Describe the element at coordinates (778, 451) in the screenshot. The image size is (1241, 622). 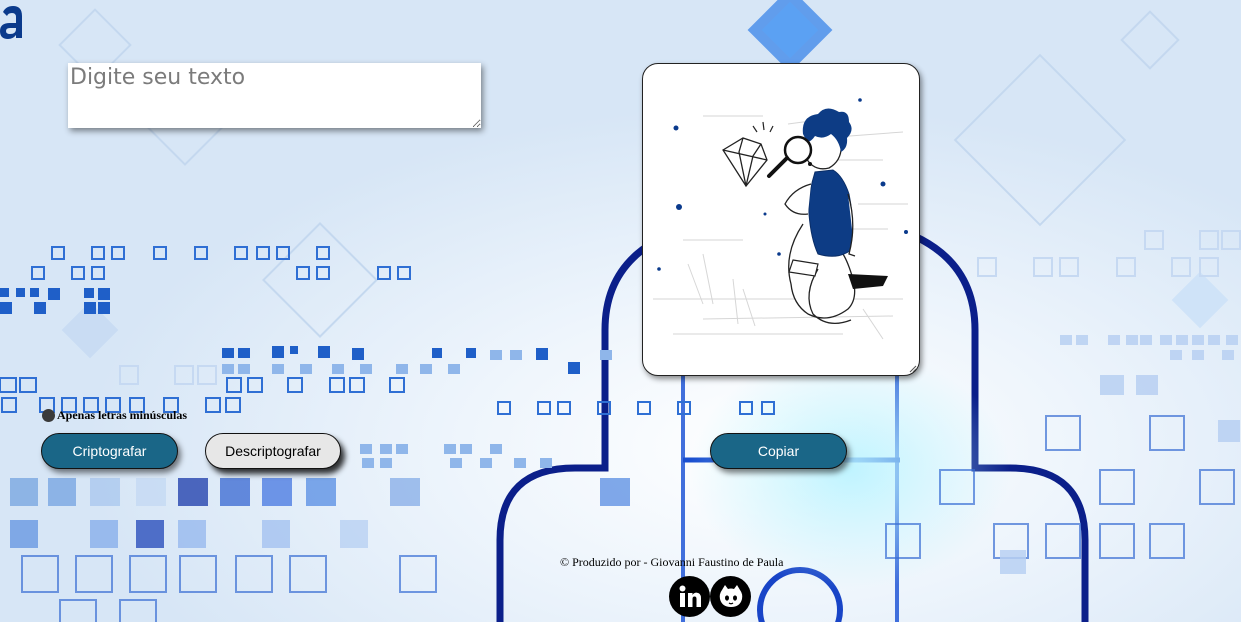
I see `copy-button: Copiar` at that location.